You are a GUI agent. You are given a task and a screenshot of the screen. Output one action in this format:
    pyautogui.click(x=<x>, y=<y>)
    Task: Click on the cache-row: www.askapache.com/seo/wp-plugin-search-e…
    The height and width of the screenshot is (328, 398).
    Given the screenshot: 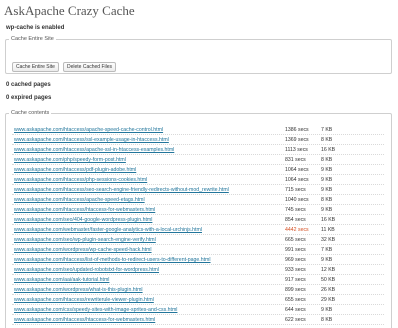 What is the action you would take?
    pyautogui.click(x=198, y=240)
    